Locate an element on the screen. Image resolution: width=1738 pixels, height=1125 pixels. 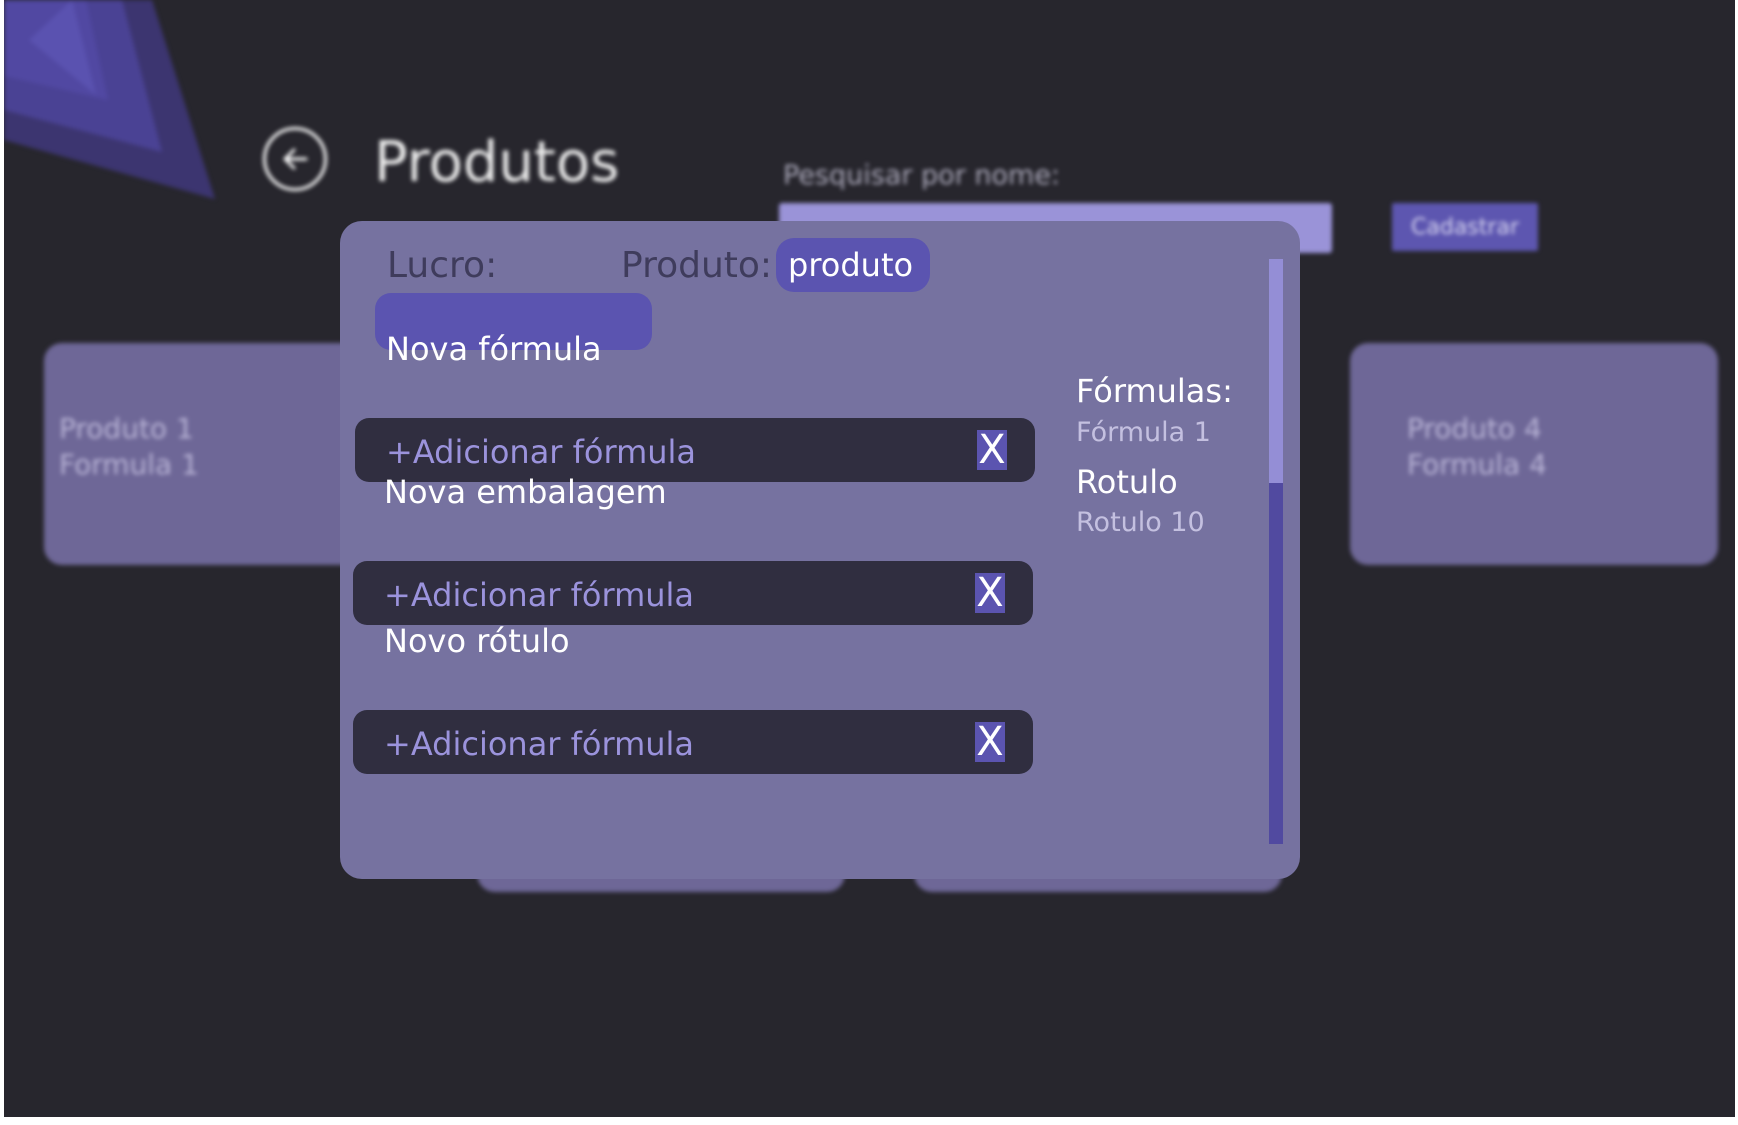
product-formula: Formula 4 is located at coordinates (1477, 464).